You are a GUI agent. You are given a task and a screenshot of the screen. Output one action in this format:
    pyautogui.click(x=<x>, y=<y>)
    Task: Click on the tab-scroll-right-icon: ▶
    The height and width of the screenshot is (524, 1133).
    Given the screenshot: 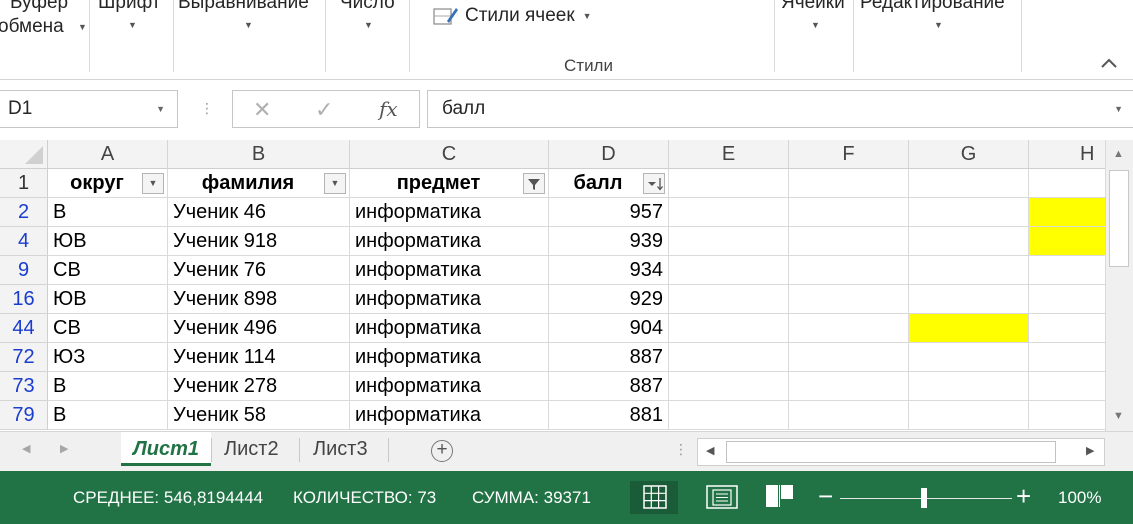 What is the action you would take?
    pyautogui.click(x=64, y=448)
    